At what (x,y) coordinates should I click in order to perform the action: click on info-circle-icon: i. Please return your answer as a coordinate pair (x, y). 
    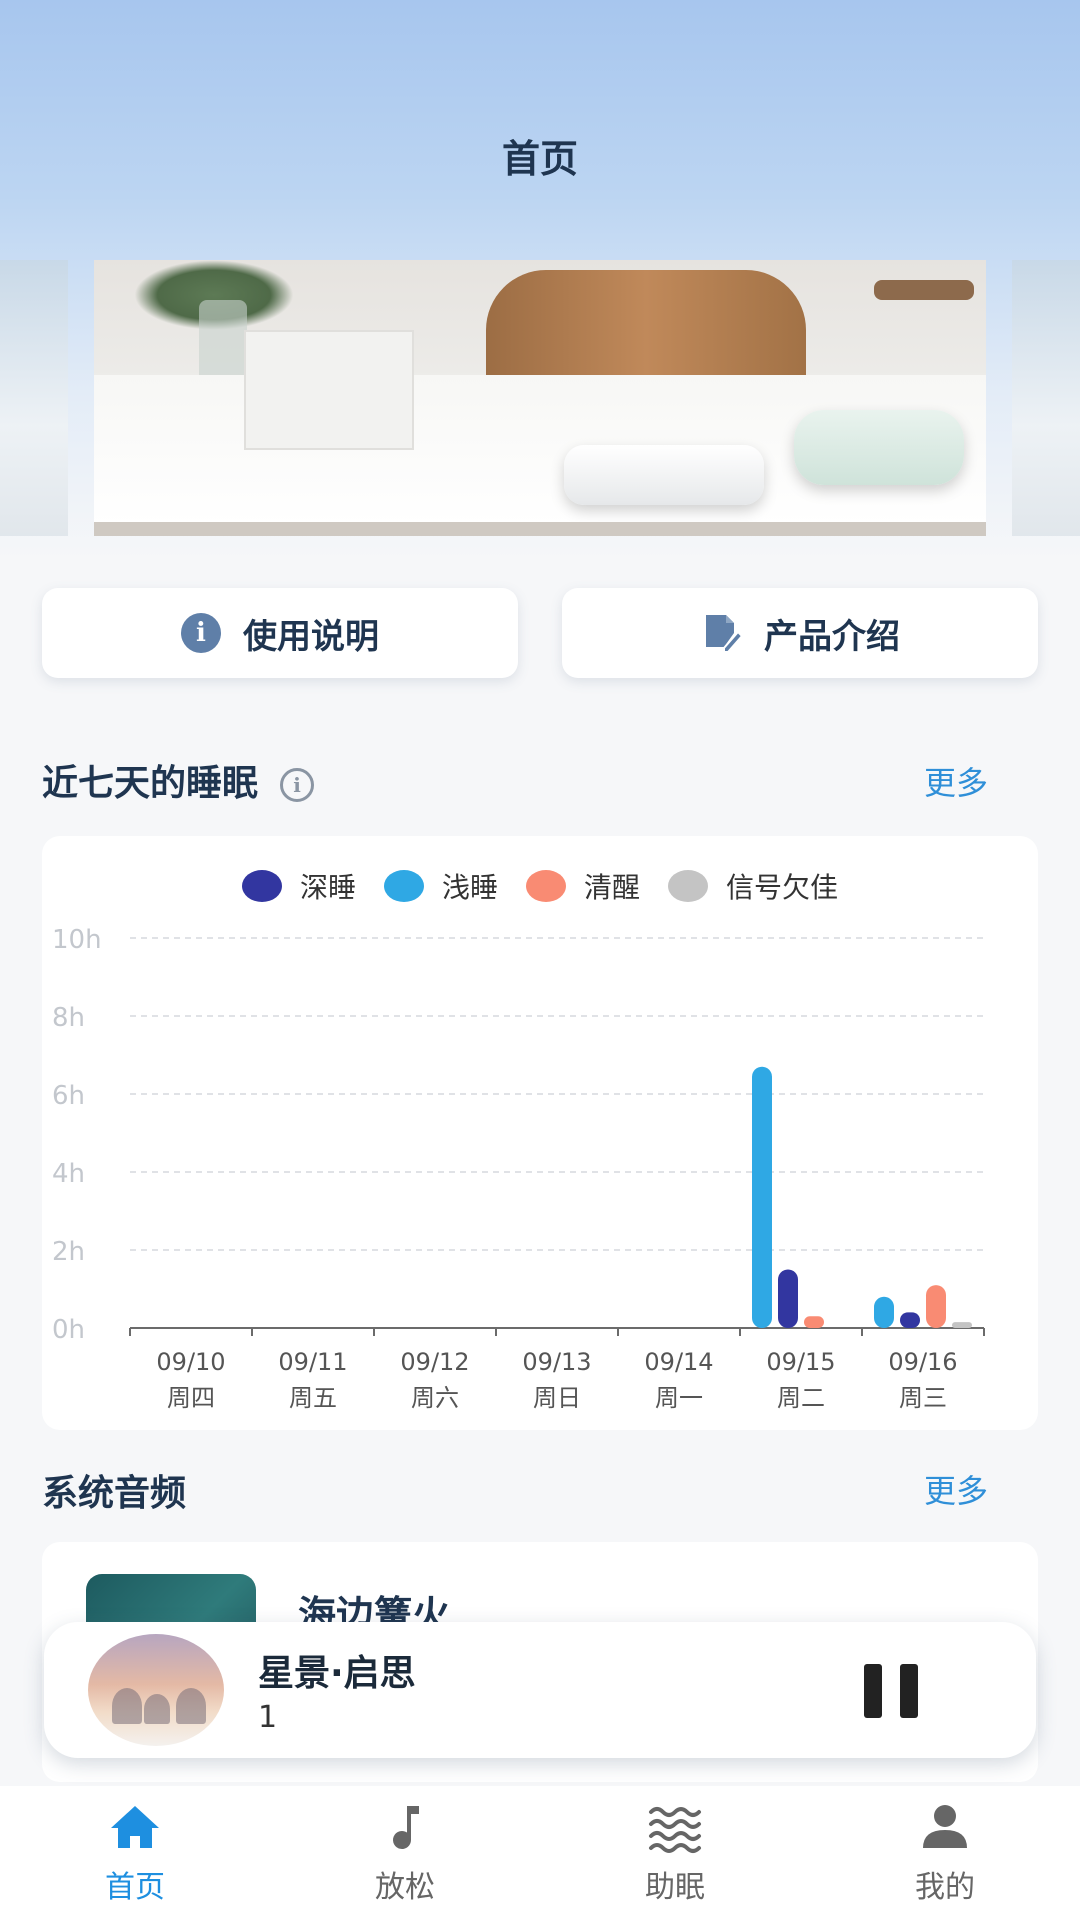
    Looking at the image, I should click on (297, 785).